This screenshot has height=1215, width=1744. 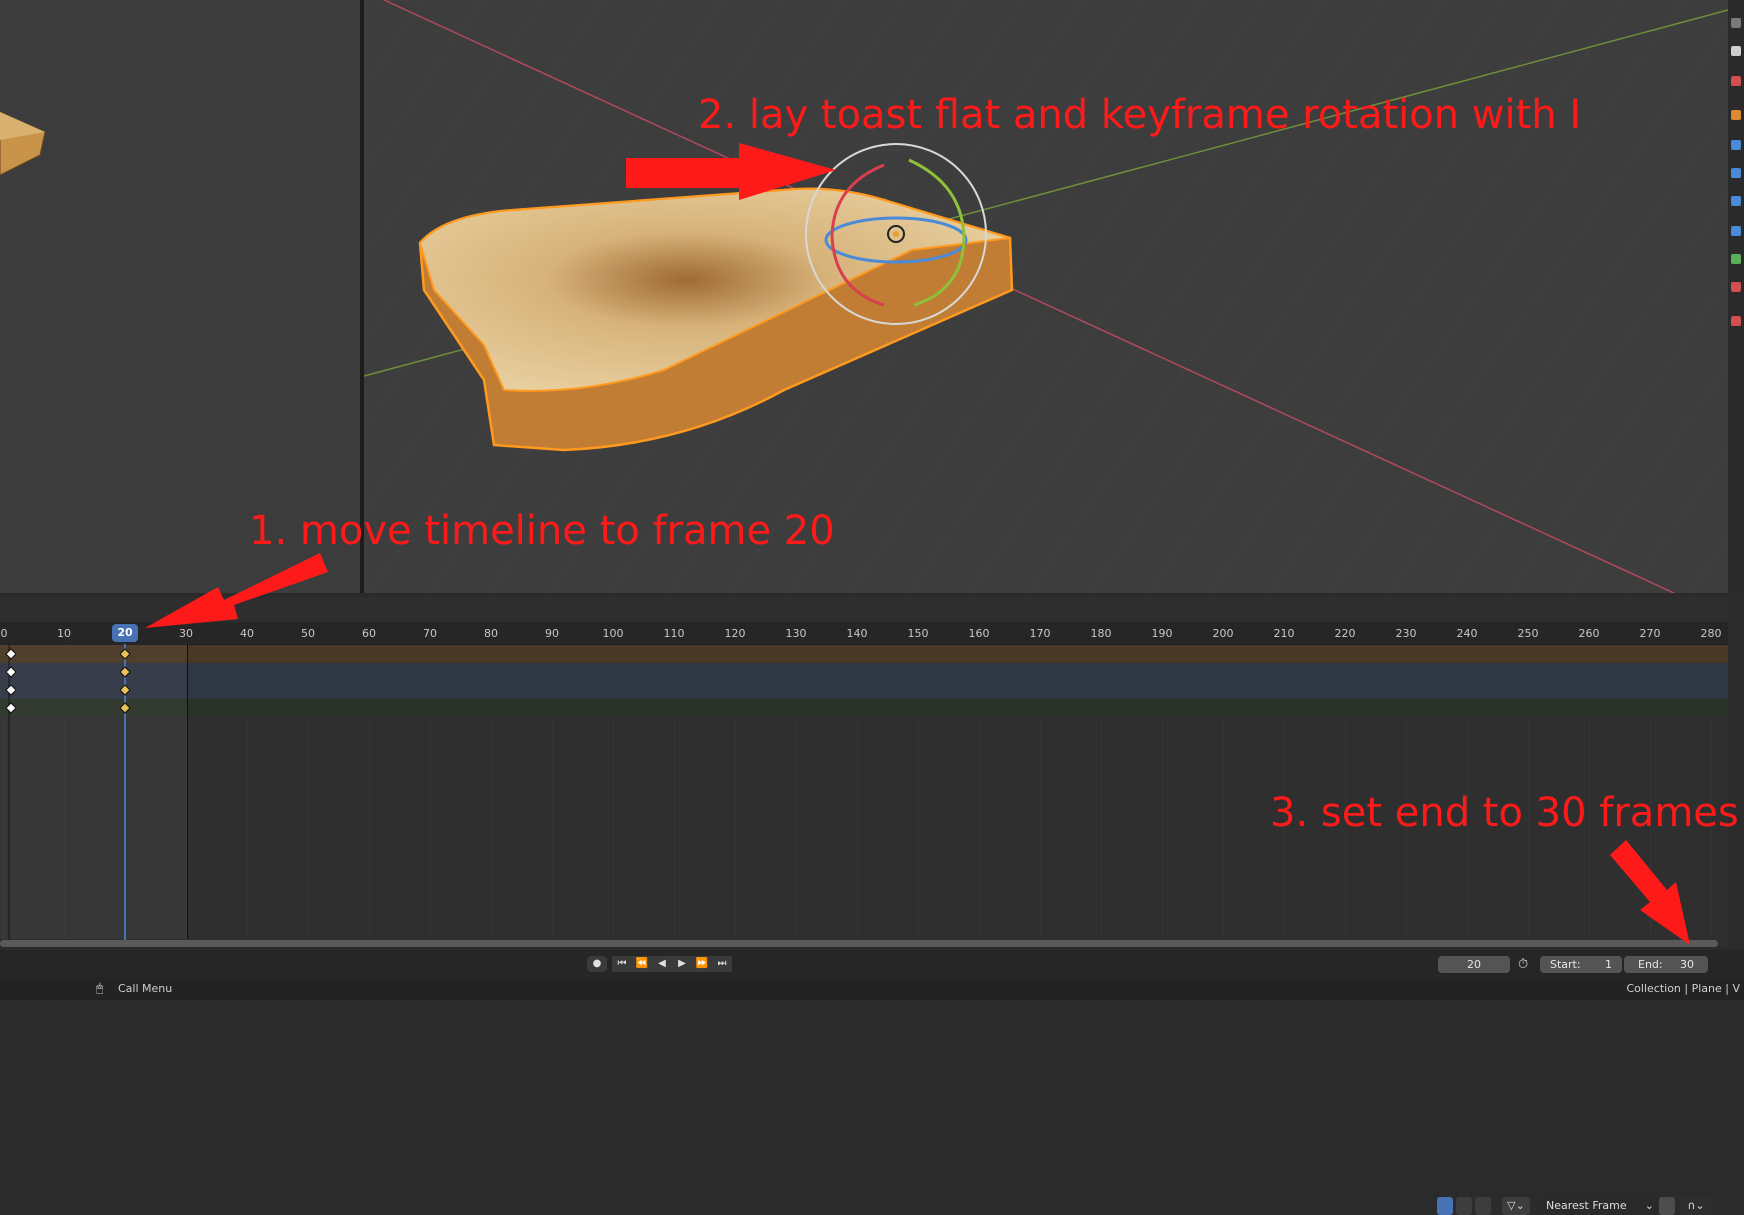 What do you see at coordinates (1667, 1206) in the screenshot?
I see `proportional-edit-icon` at bounding box center [1667, 1206].